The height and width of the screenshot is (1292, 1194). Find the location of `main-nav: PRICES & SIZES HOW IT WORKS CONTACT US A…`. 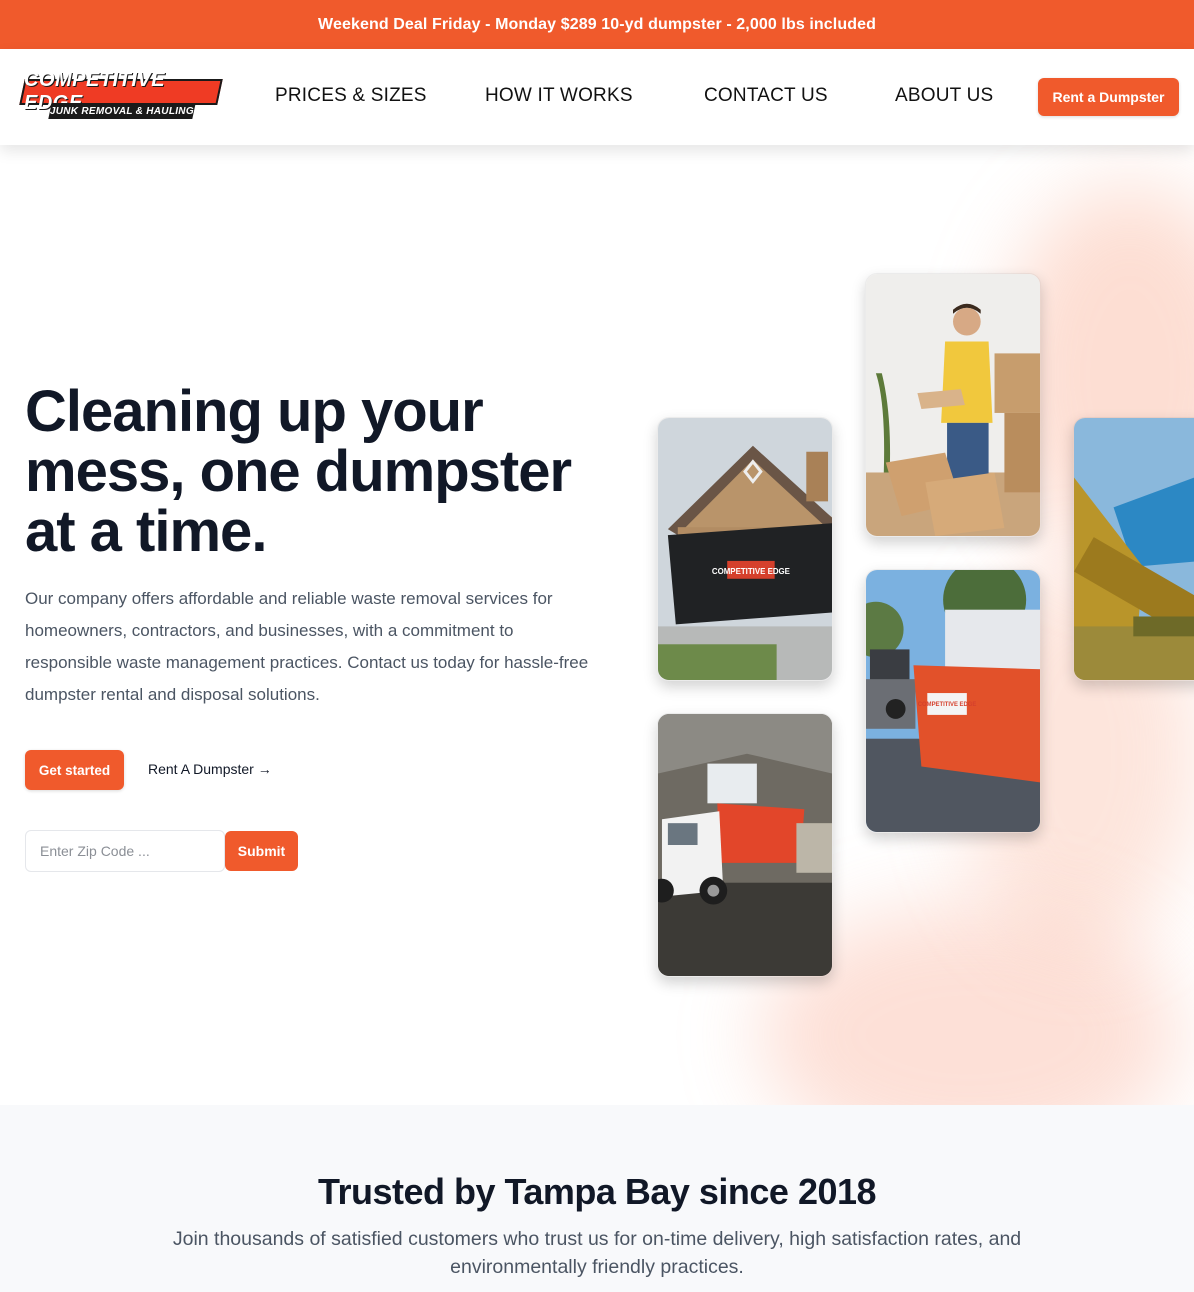

main-nav: PRICES & SIZES HOW IT WORKS CONTACT US A… is located at coordinates (597, 98).